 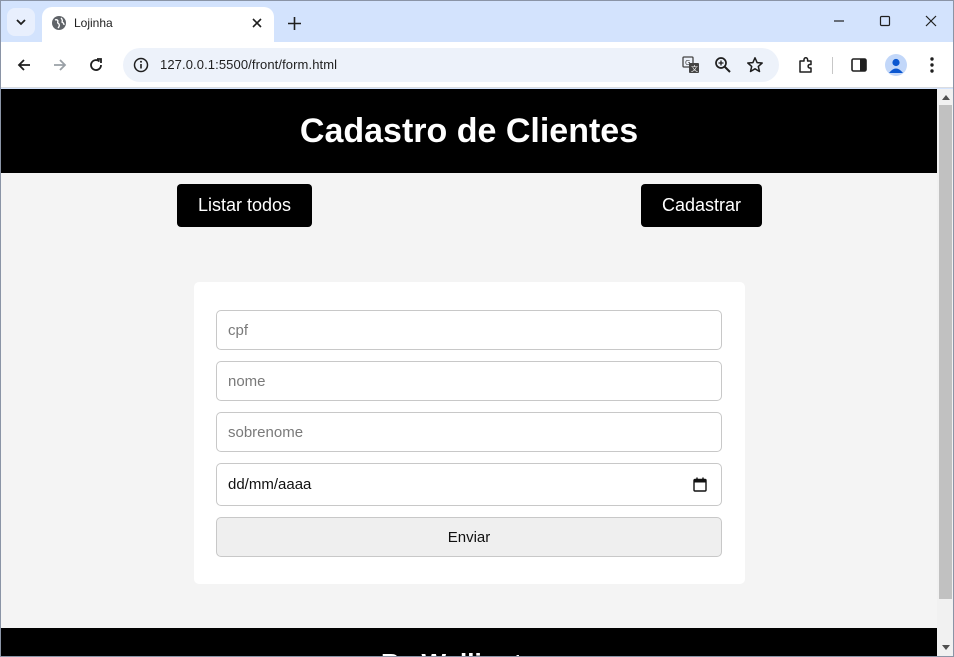 I want to click on menu-kebab-icon, so click(x=932, y=65).